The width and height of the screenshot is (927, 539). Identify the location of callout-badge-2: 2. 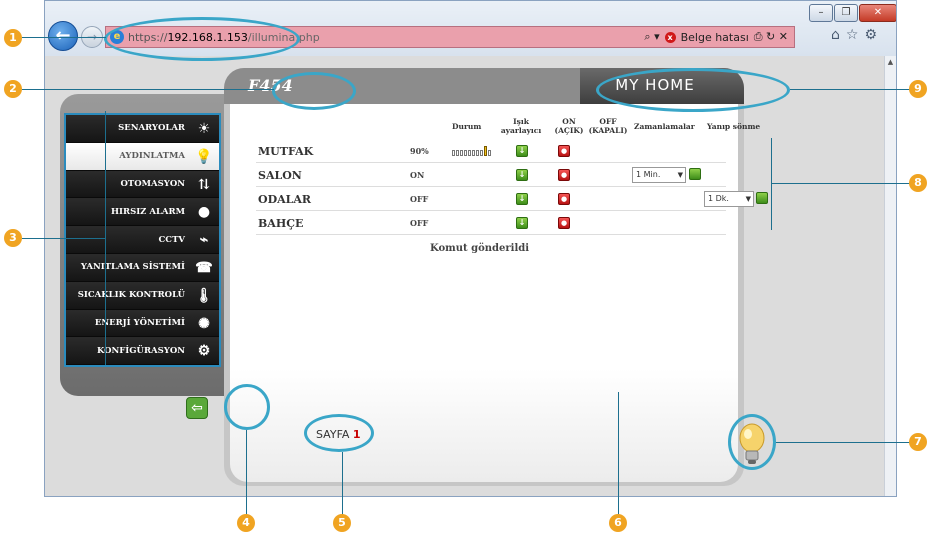
(13, 89).